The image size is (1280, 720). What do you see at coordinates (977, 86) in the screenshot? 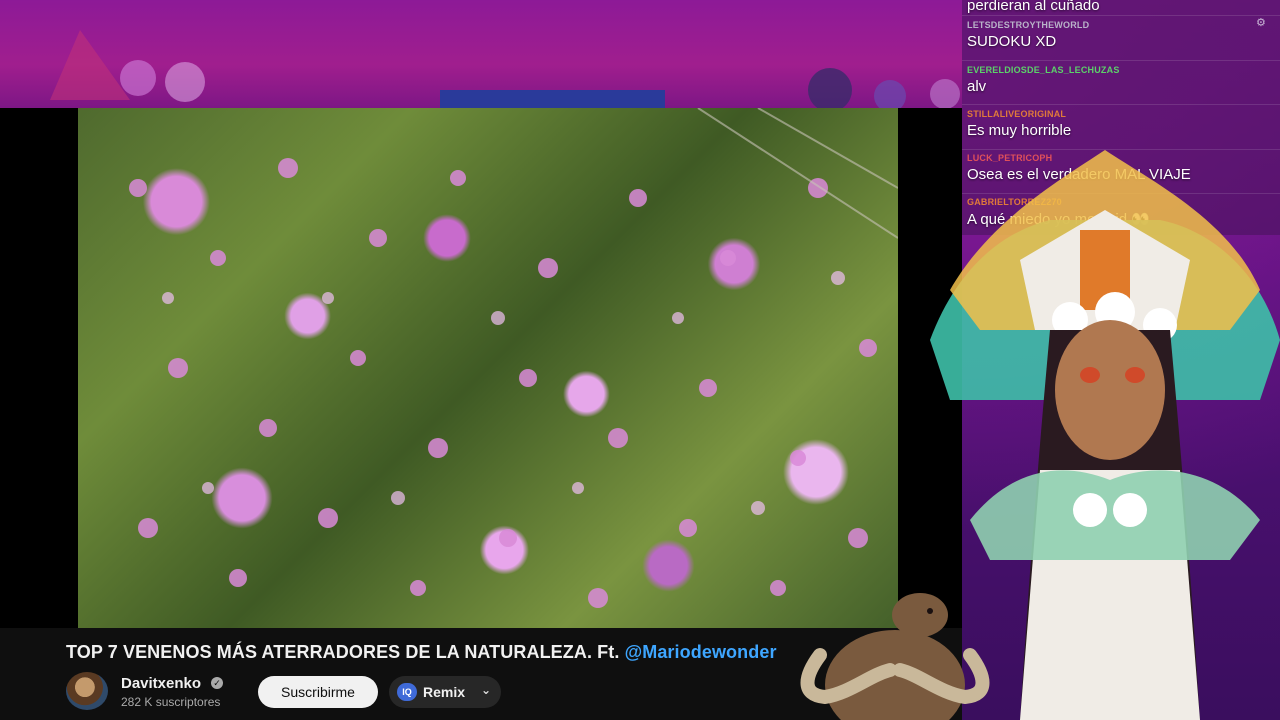
I see `chat-message-text: alv` at bounding box center [977, 86].